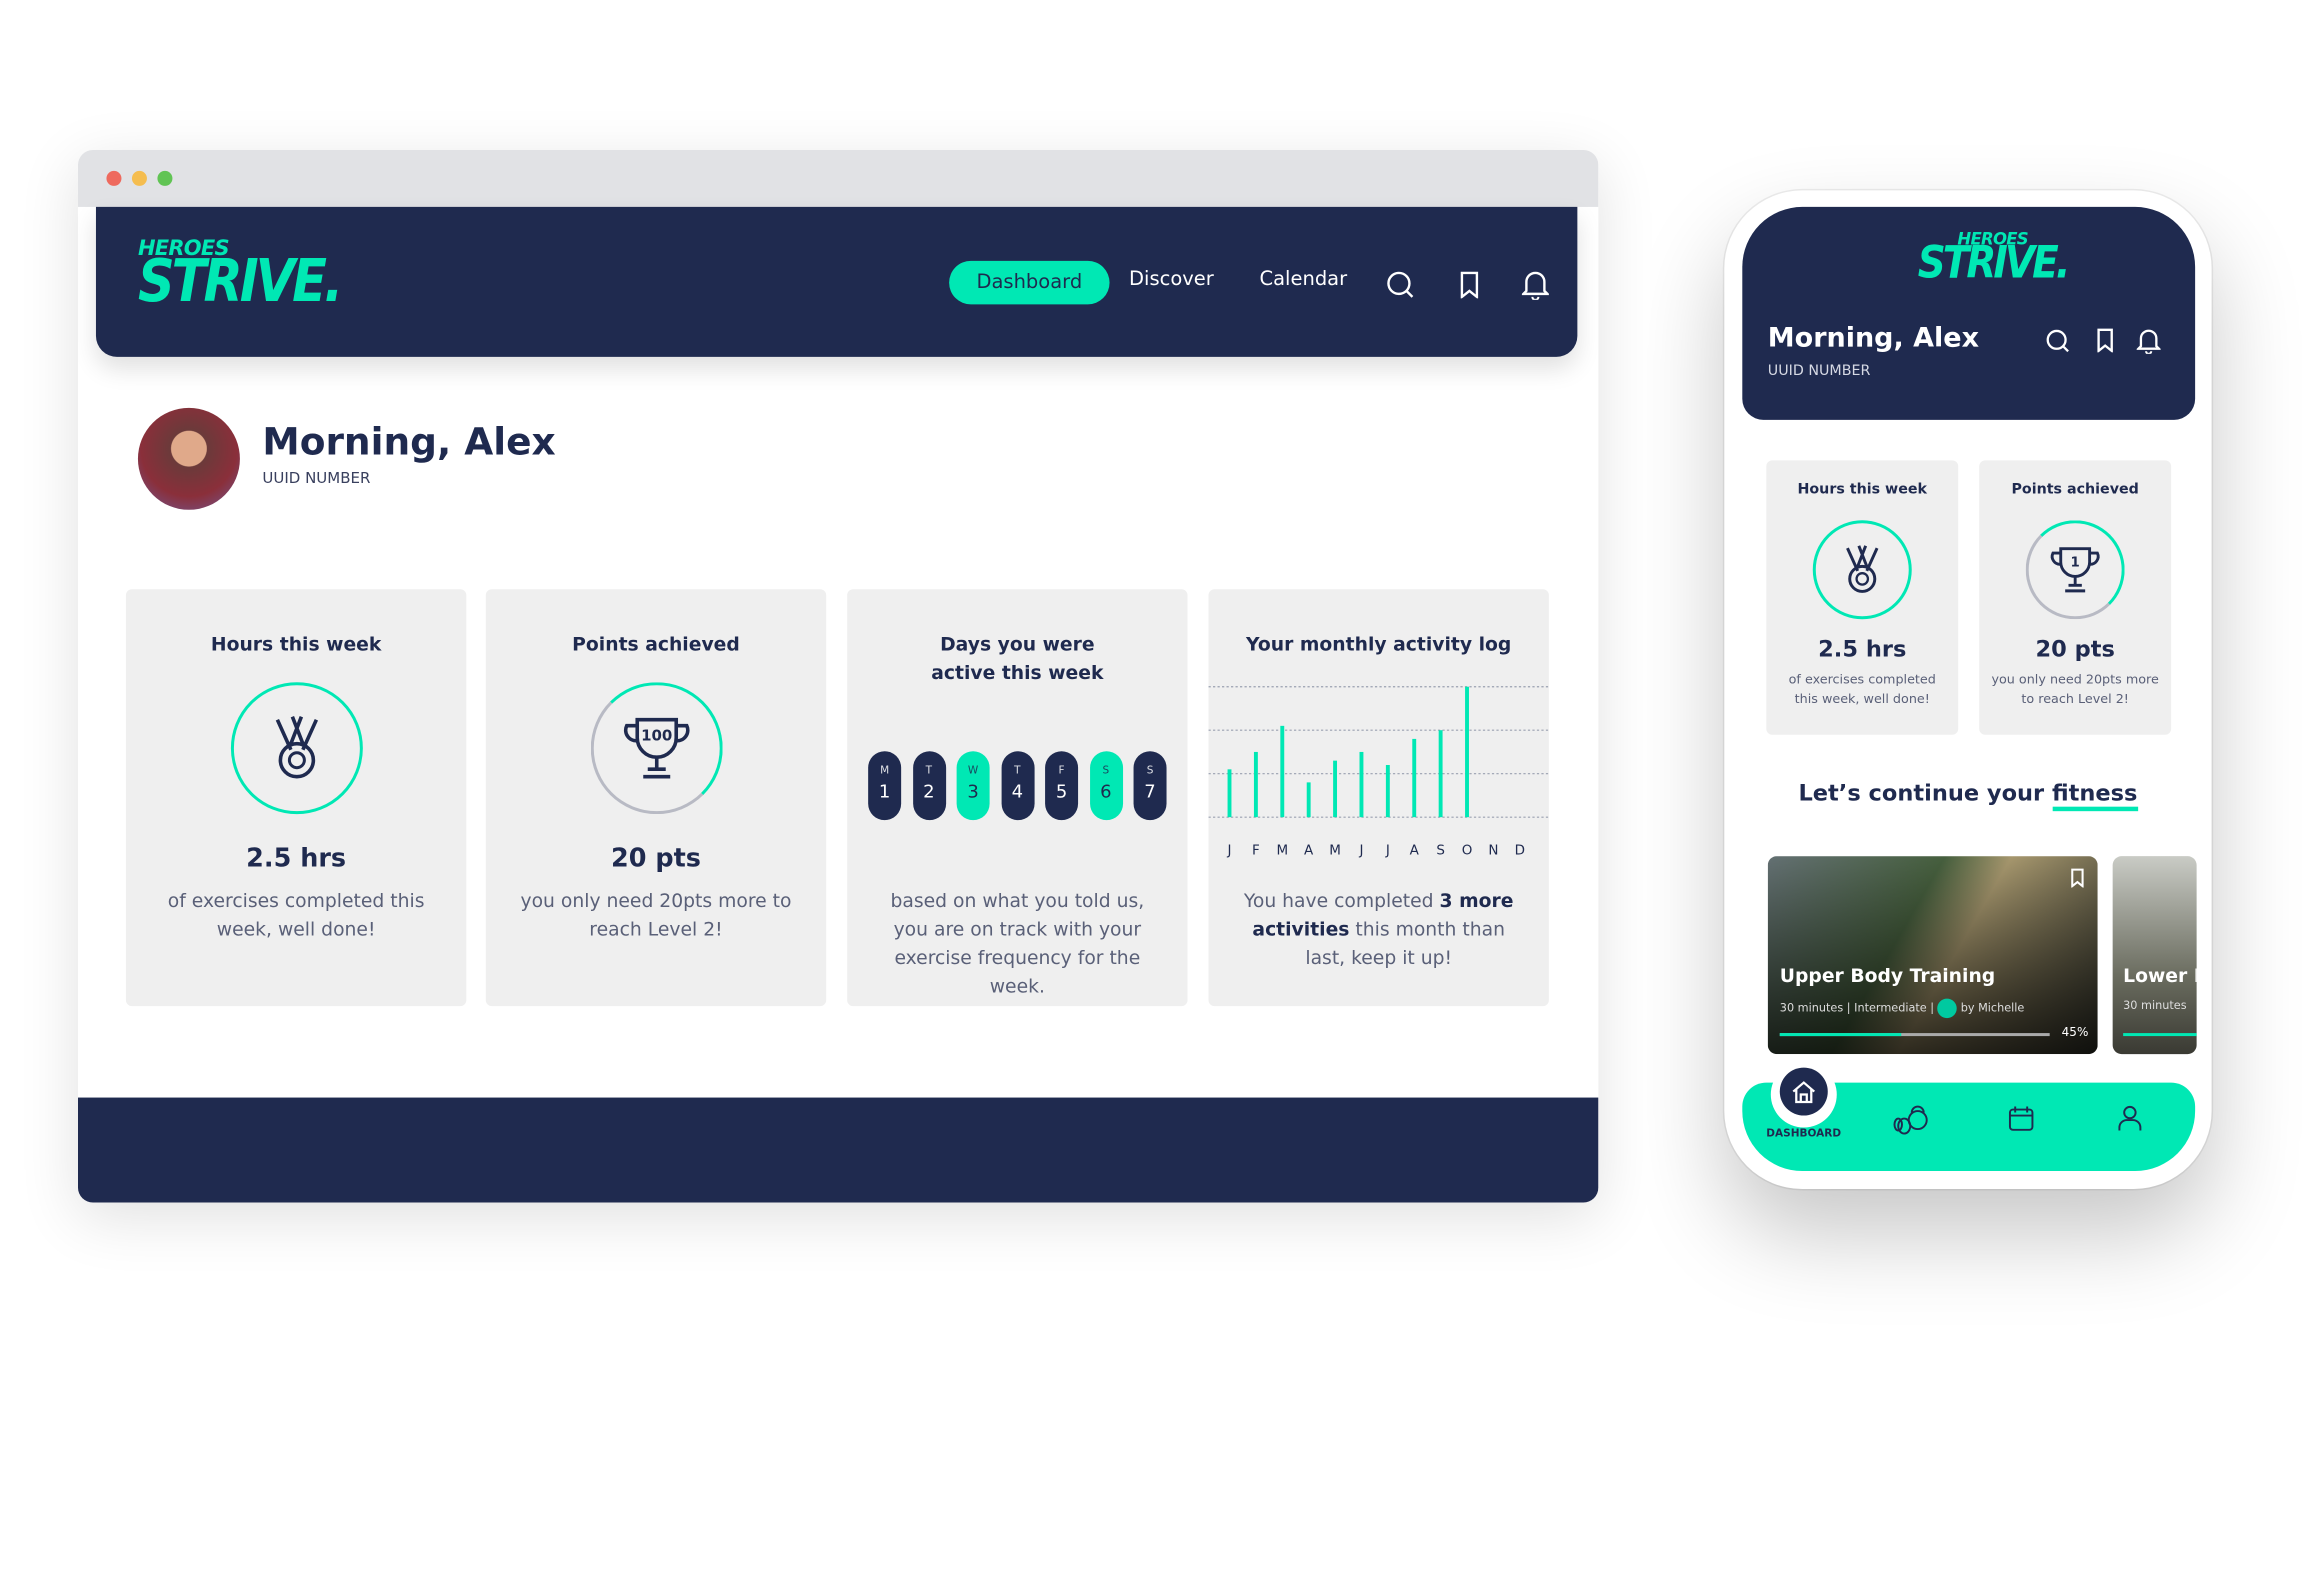 The image size is (2321, 1572). What do you see at coordinates (656, 748) in the screenshot?
I see `trophy-icon: 100` at bounding box center [656, 748].